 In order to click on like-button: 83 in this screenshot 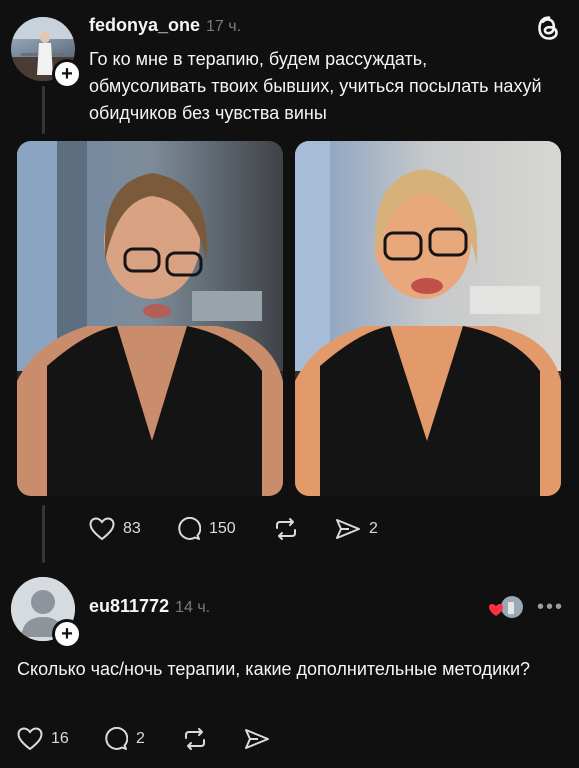, I will do `click(115, 529)`.